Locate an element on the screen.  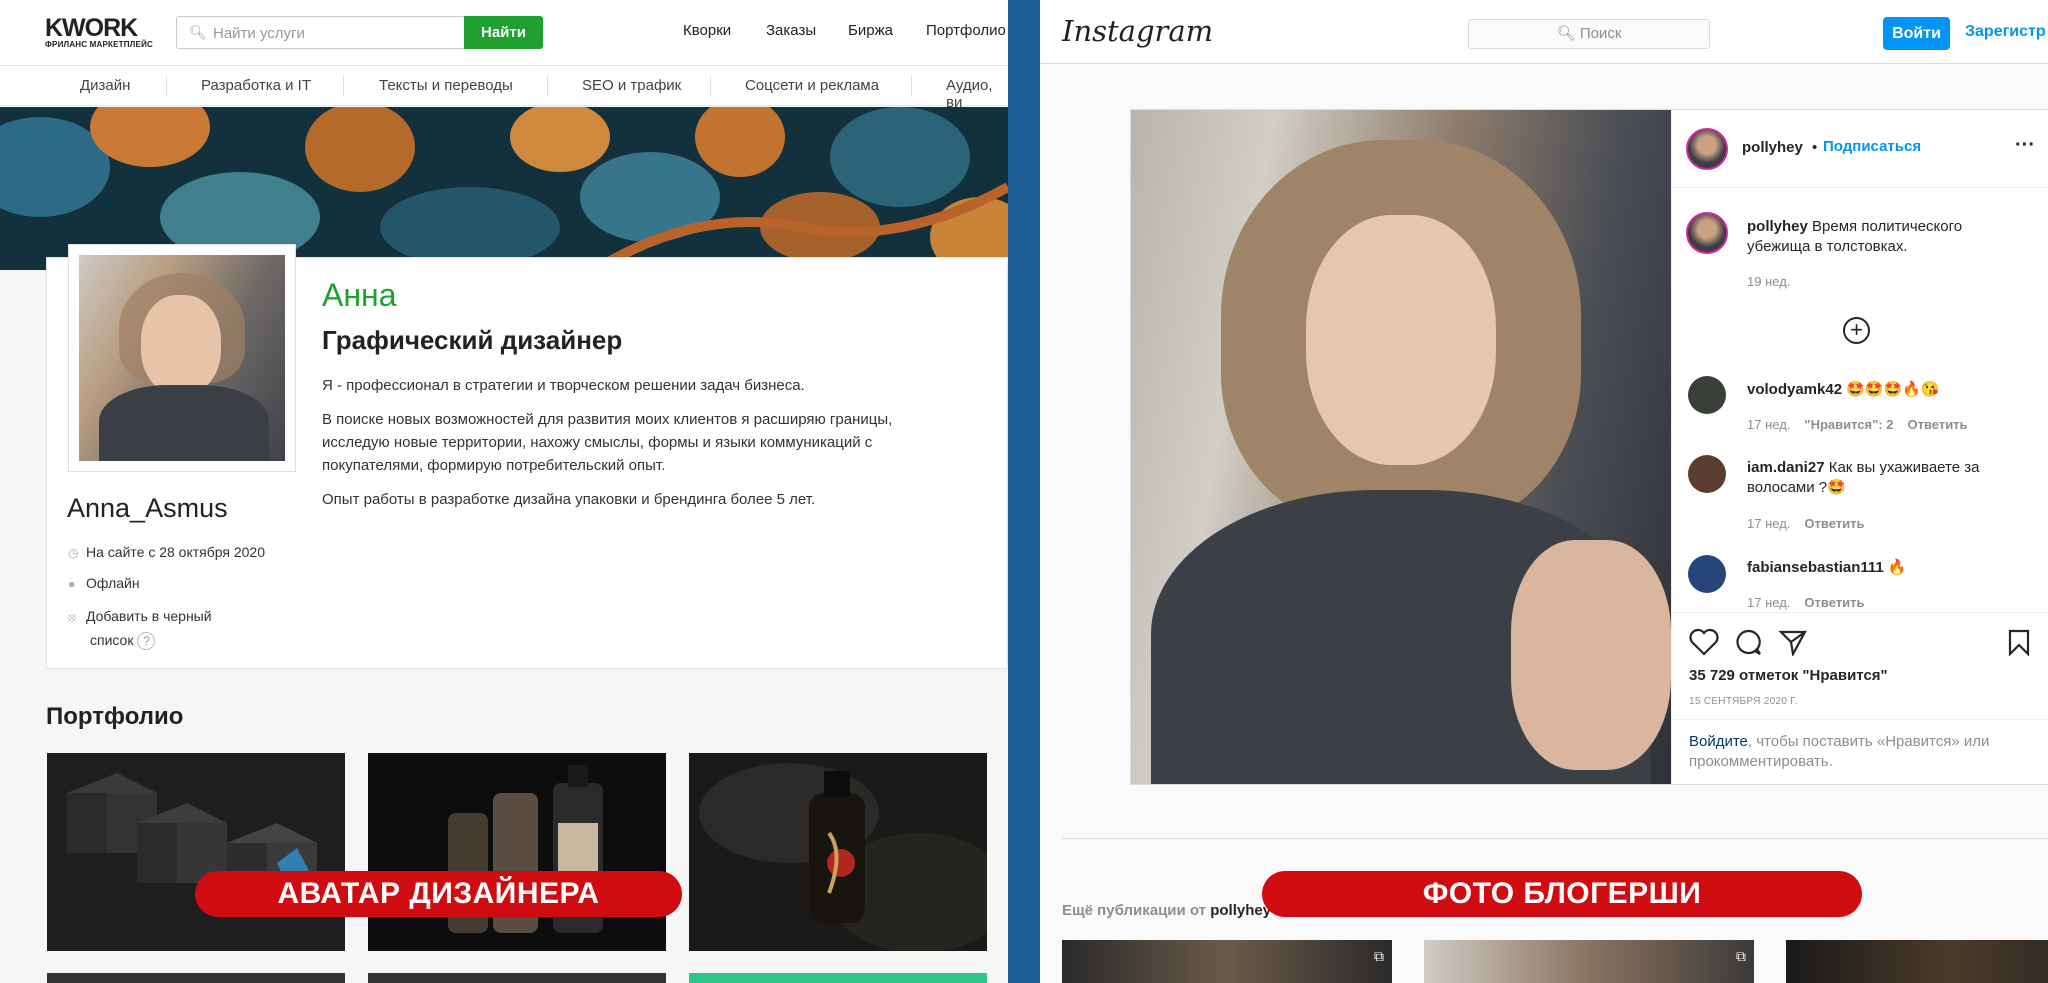
heart-icon is located at coordinates (1704, 642).